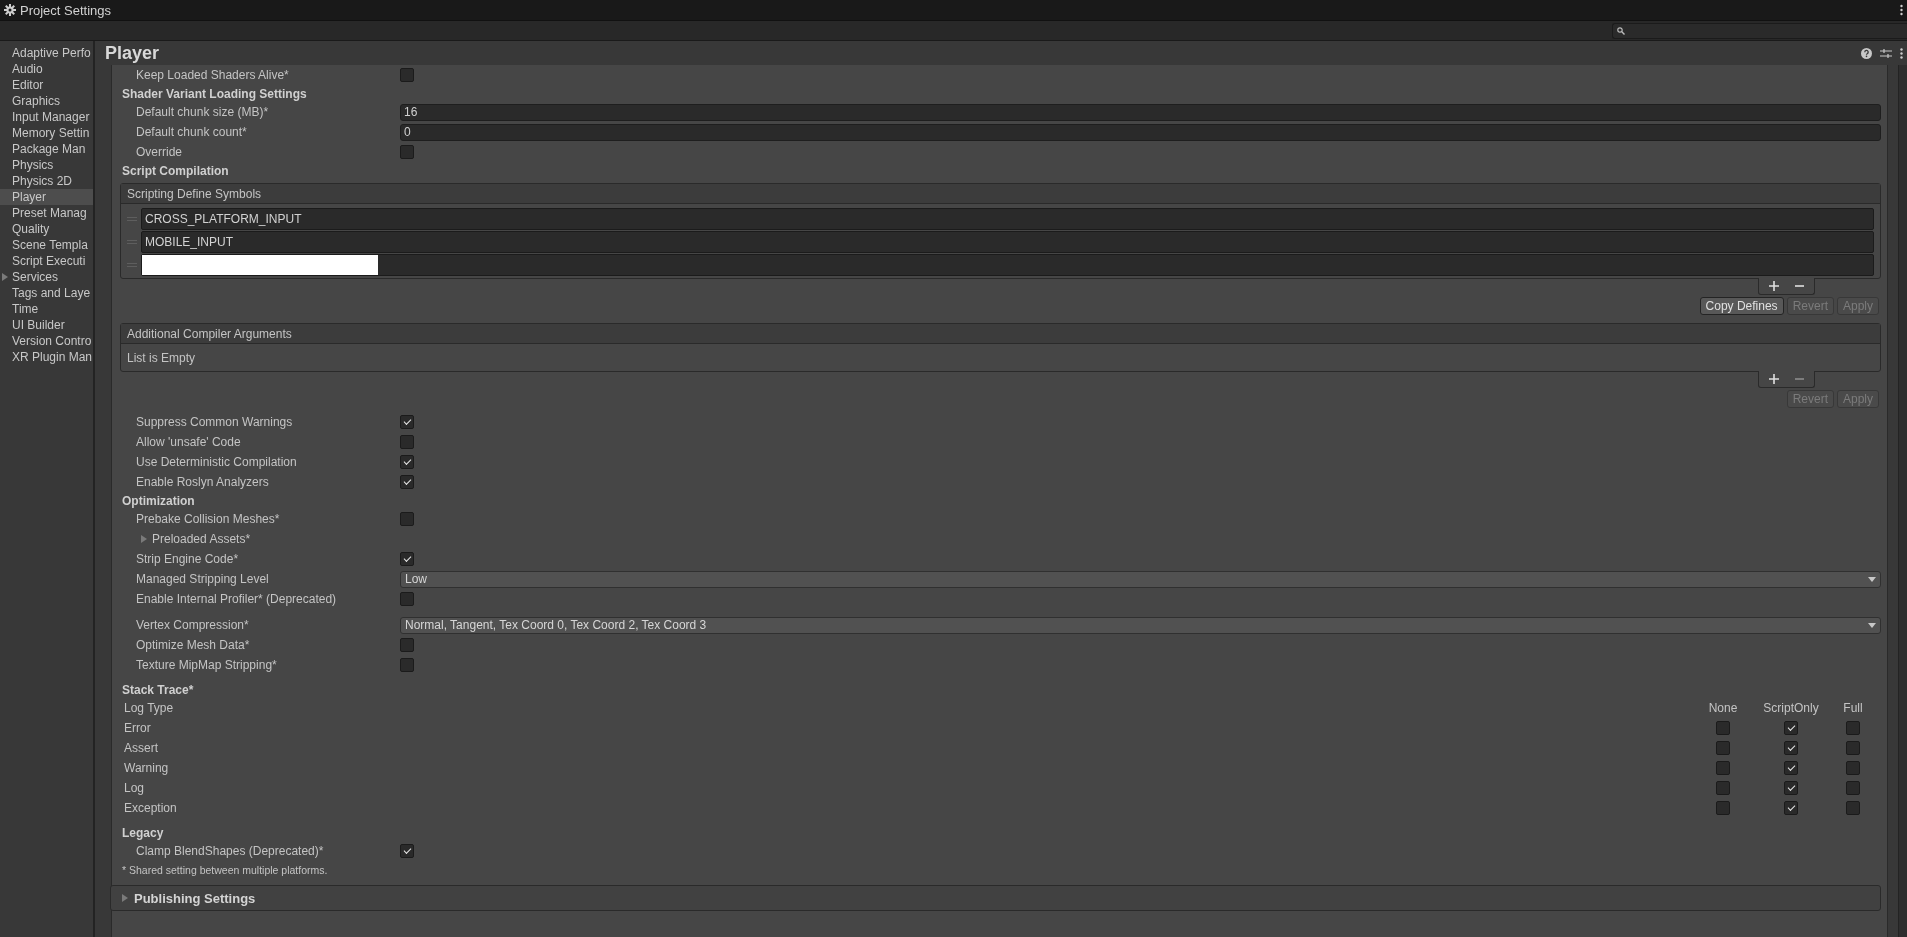 The height and width of the screenshot is (937, 1907). What do you see at coordinates (1000, 334) in the screenshot?
I see `list-header: Additional Compiler Arguments` at bounding box center [1000, 334].